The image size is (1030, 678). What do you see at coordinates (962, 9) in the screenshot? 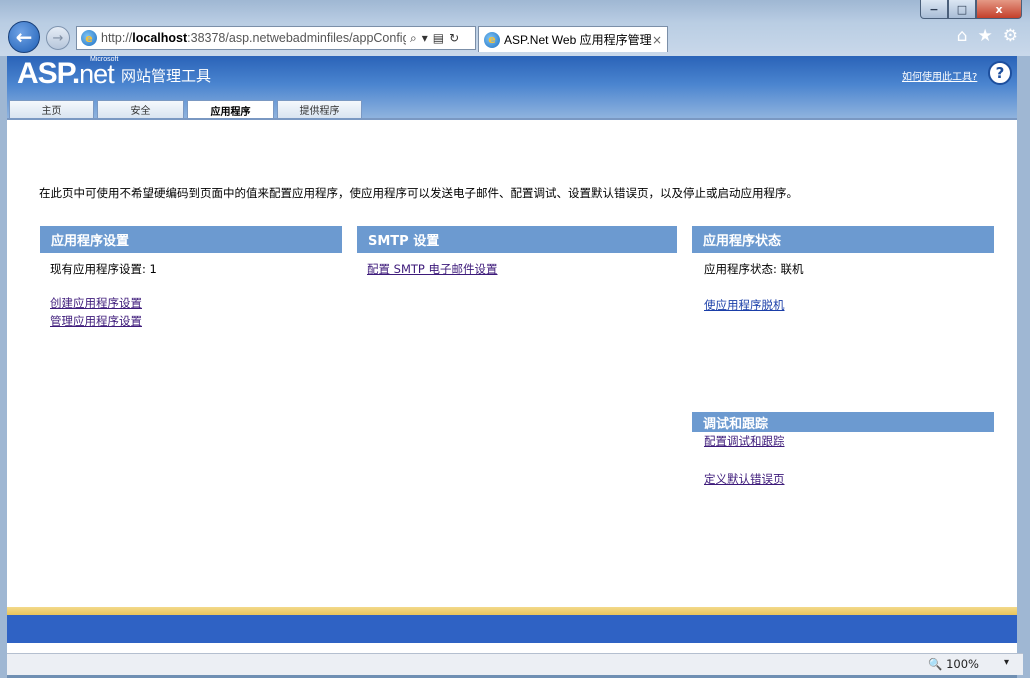
I see `maximize-button: □` at bounding box center [962, 9].